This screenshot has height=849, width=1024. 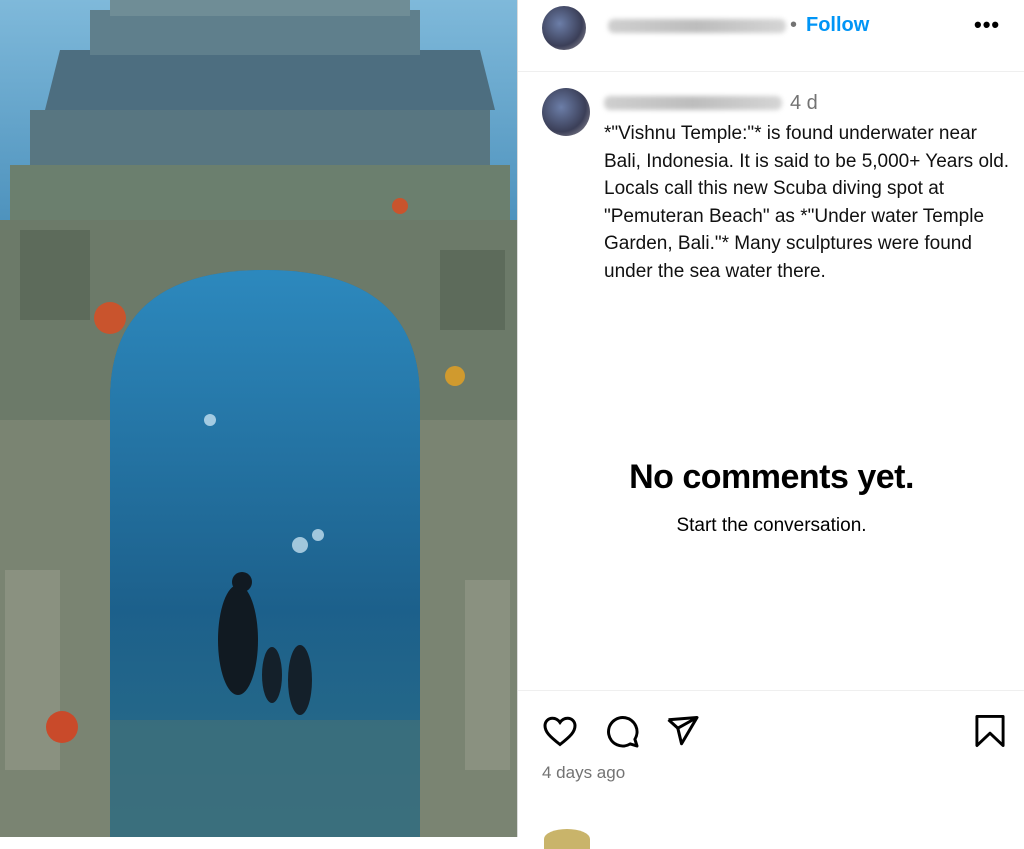 What do you see at coordinates (583, 773) in the screenshot?
I see `post-timestamp: 4 days ago` at bounding box center [583, 773].